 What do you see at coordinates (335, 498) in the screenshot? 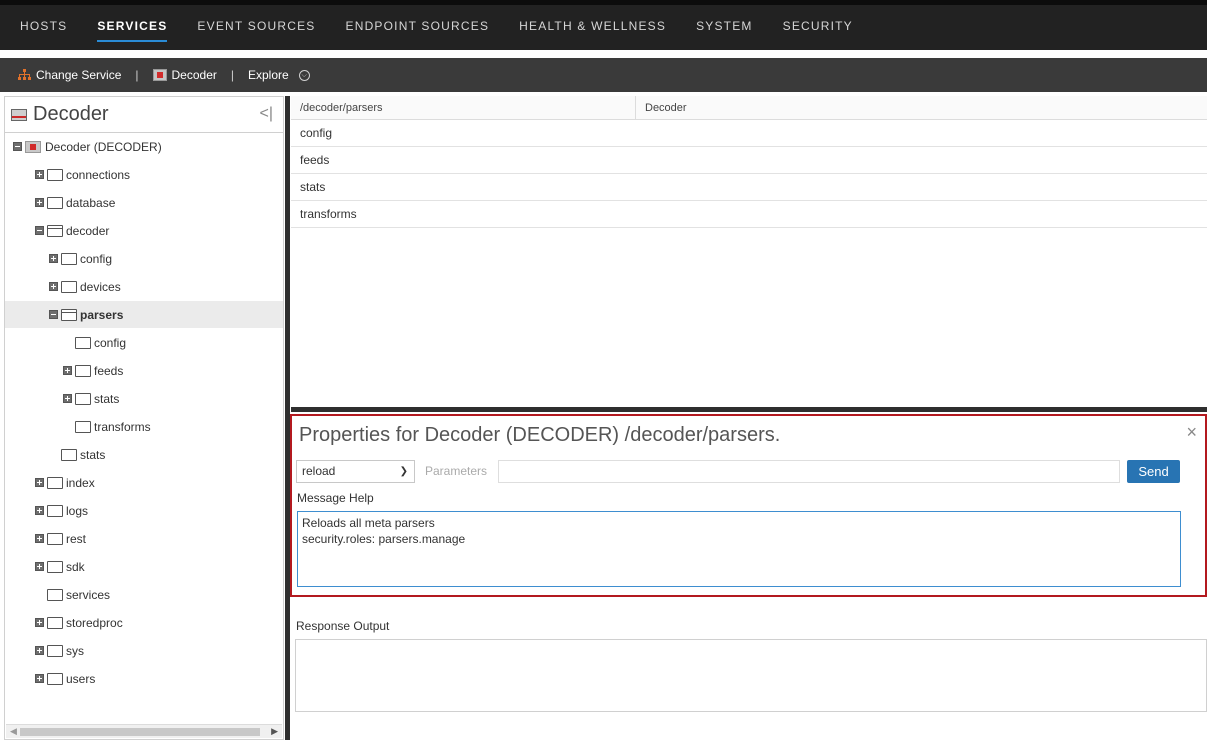
I see `message-help-label: Message Help` at bounding box center [335, 498].